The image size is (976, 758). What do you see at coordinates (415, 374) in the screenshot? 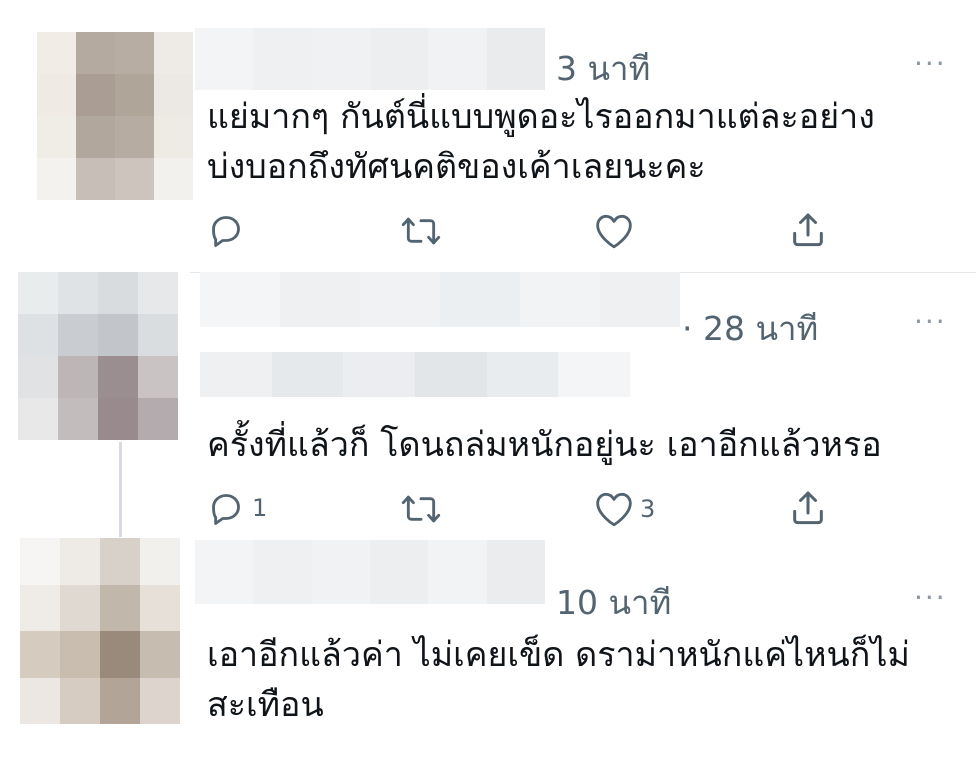
I see `handle-blurred` at bounding box center [415, 374].